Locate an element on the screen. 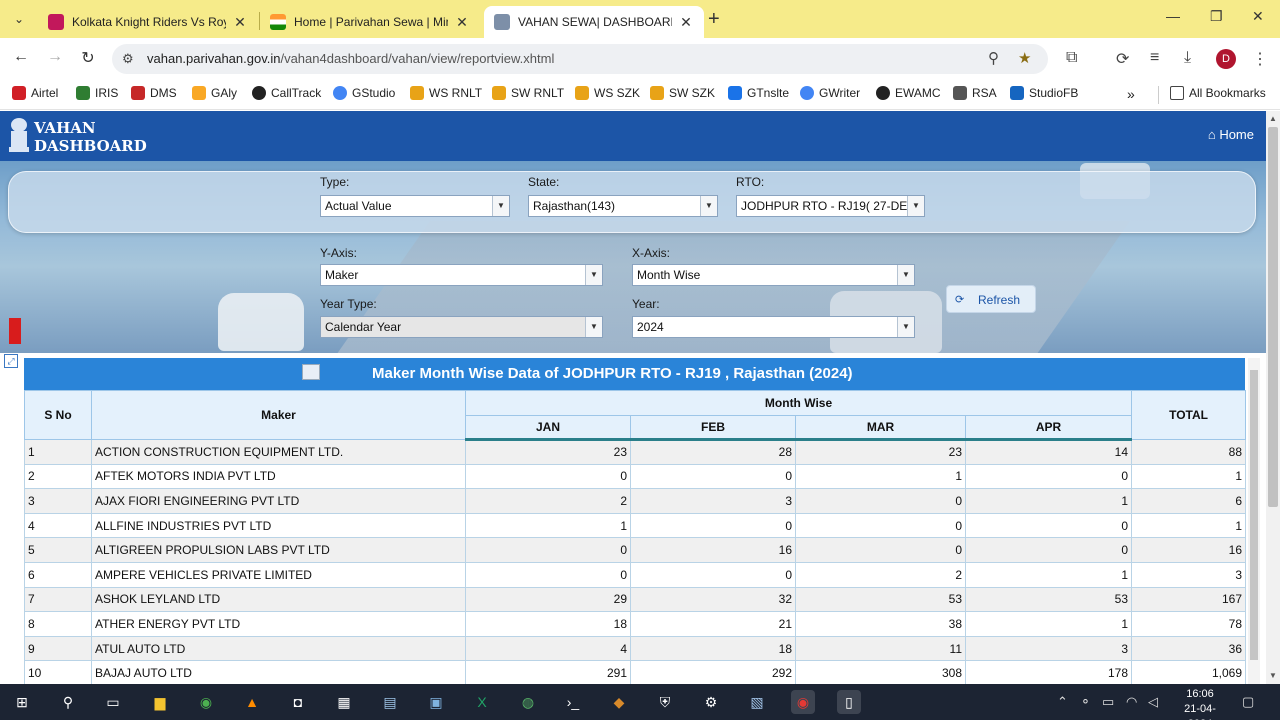  side-panel-toggle-icon is located at coordinates (15, 331).